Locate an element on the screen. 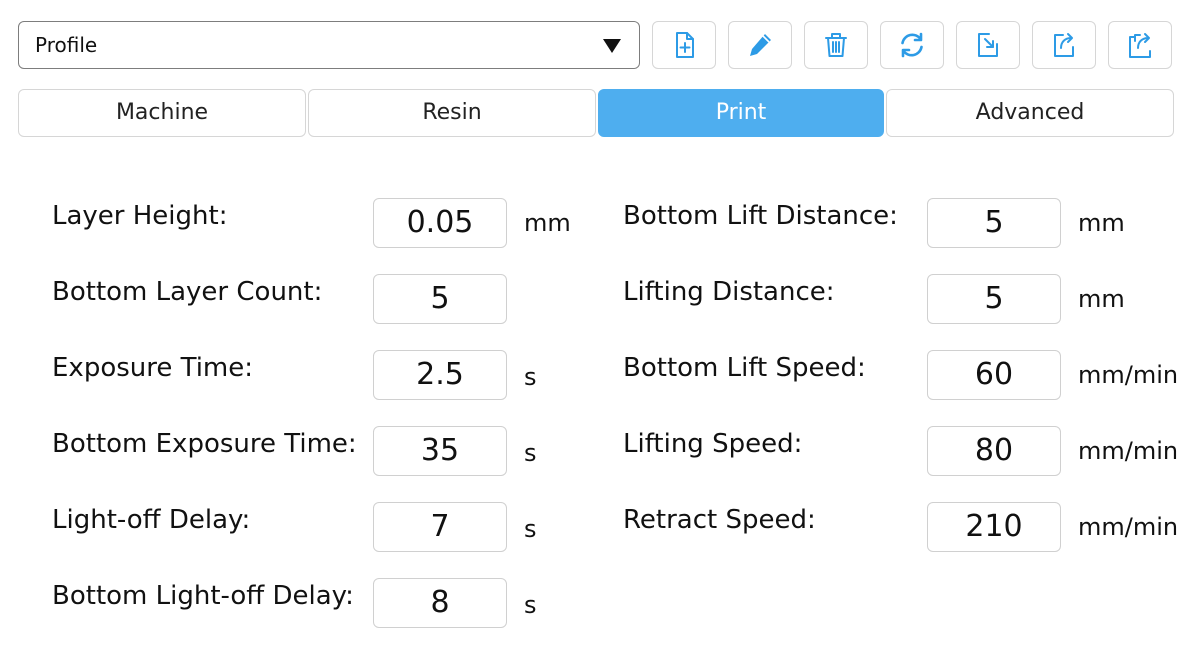 The height and width of the screenshot is (666, 1200). bottom-exposure-time-unit: s is located at coordinates (530, 453).